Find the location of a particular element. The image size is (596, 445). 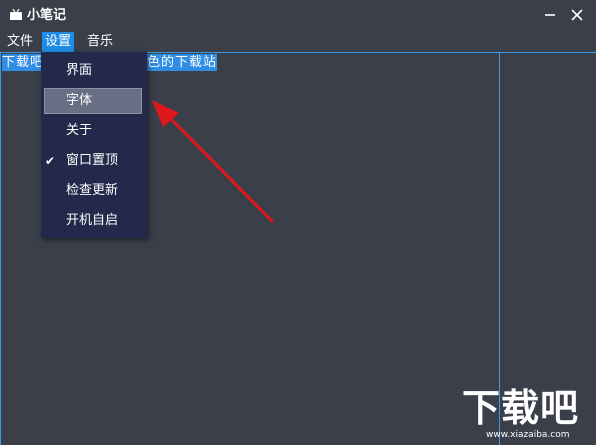

checkmark-icon: ✔ is located at coordinates (50, 161).